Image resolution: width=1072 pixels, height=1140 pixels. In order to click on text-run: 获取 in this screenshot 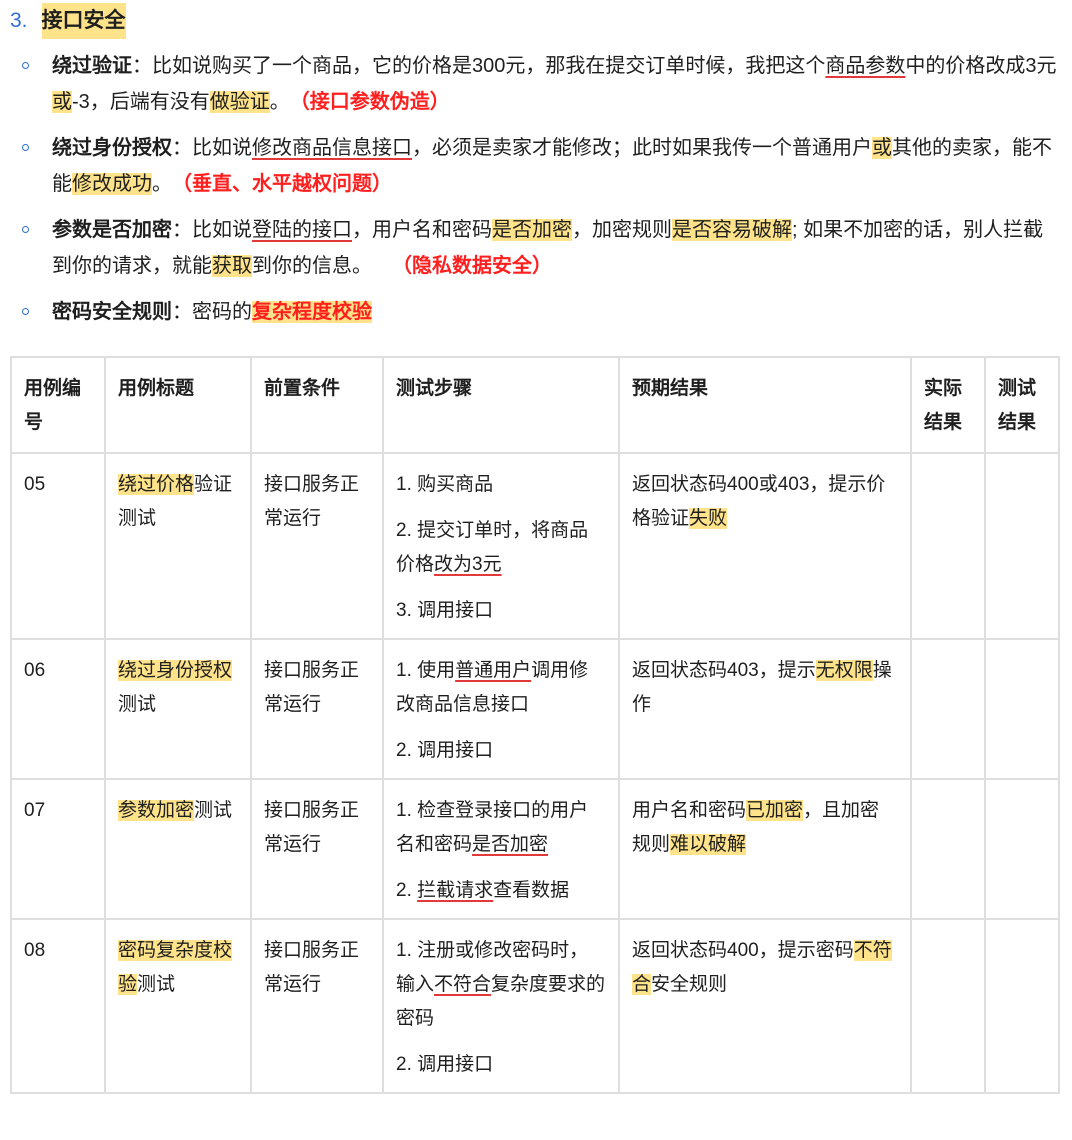, I will do `click(232, 266)`.